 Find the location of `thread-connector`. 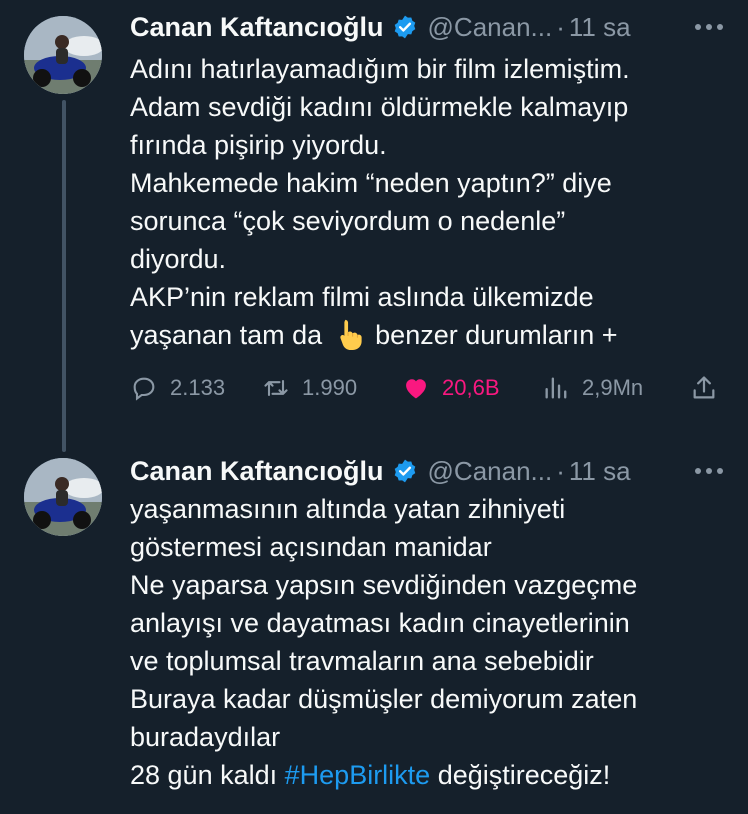

thread-connector is located at coordinates (64, 276).